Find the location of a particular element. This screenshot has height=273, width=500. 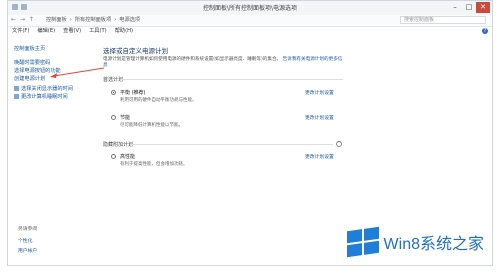

menu-edit: 编辑(E) is located at coordinates (46, 31).